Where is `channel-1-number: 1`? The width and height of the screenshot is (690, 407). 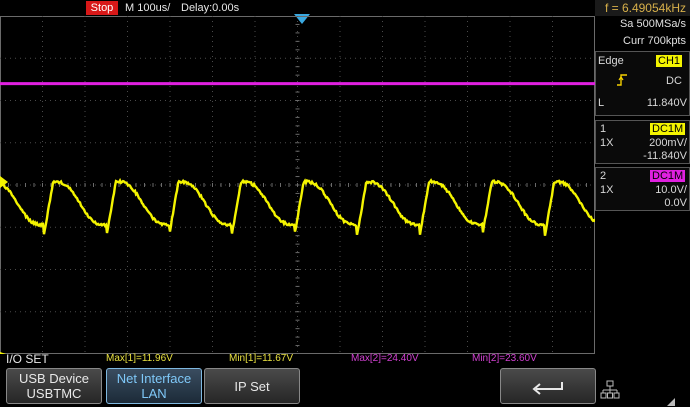
channel-1-number: 1 is located at coordinates (603, 129).